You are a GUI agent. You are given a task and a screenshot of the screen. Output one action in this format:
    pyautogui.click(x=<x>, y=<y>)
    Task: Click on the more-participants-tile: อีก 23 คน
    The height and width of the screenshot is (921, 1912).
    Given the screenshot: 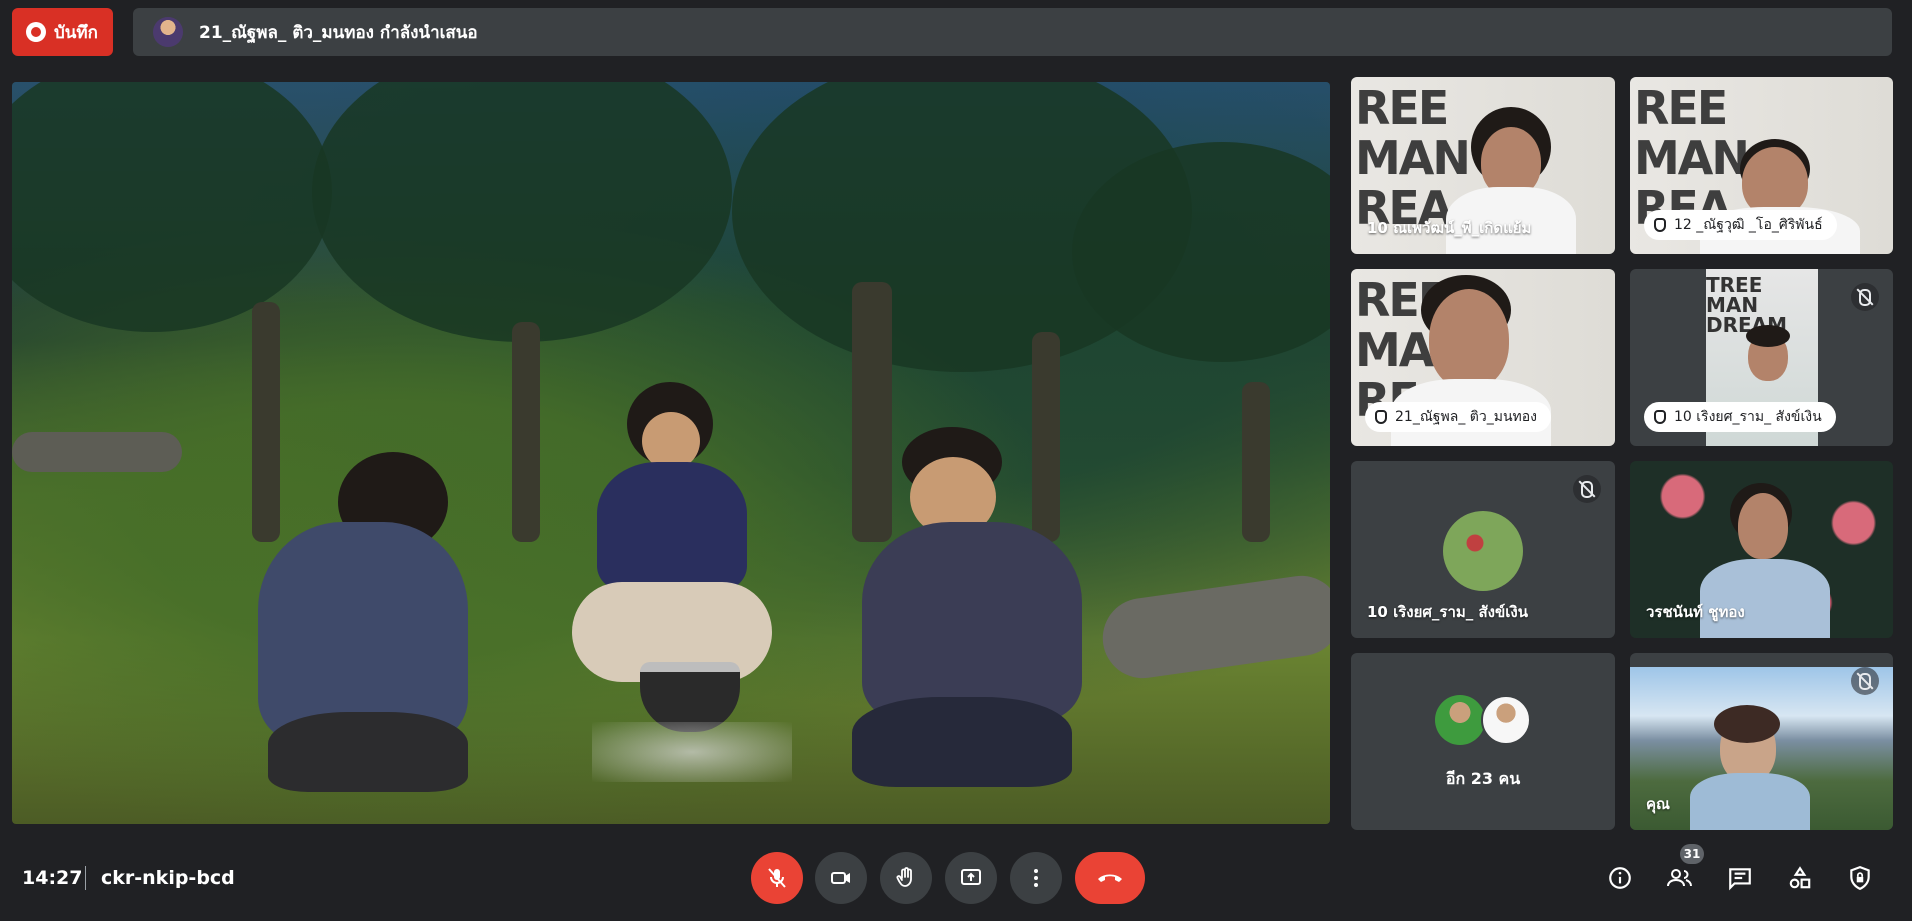 What is the action you would take?
    pyautogui.click(x=1483, y=741)
    